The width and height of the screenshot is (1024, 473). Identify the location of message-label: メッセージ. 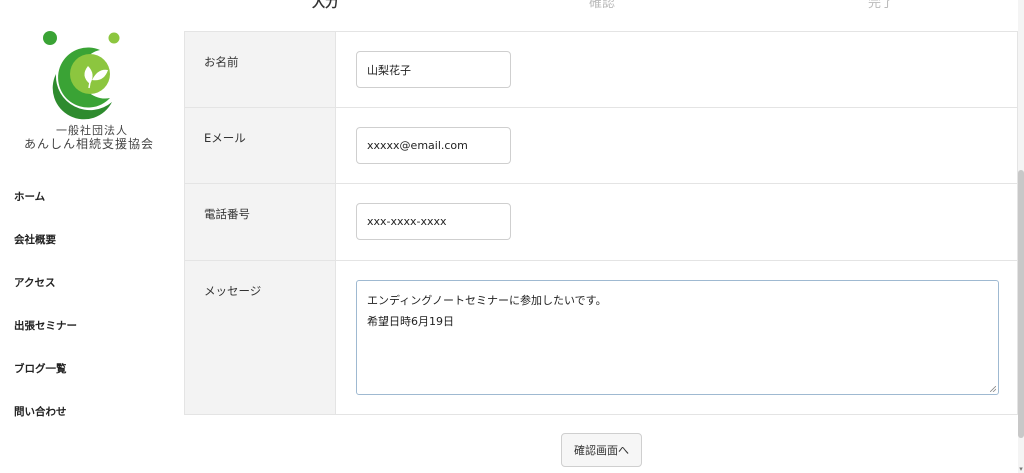
(260, 337).